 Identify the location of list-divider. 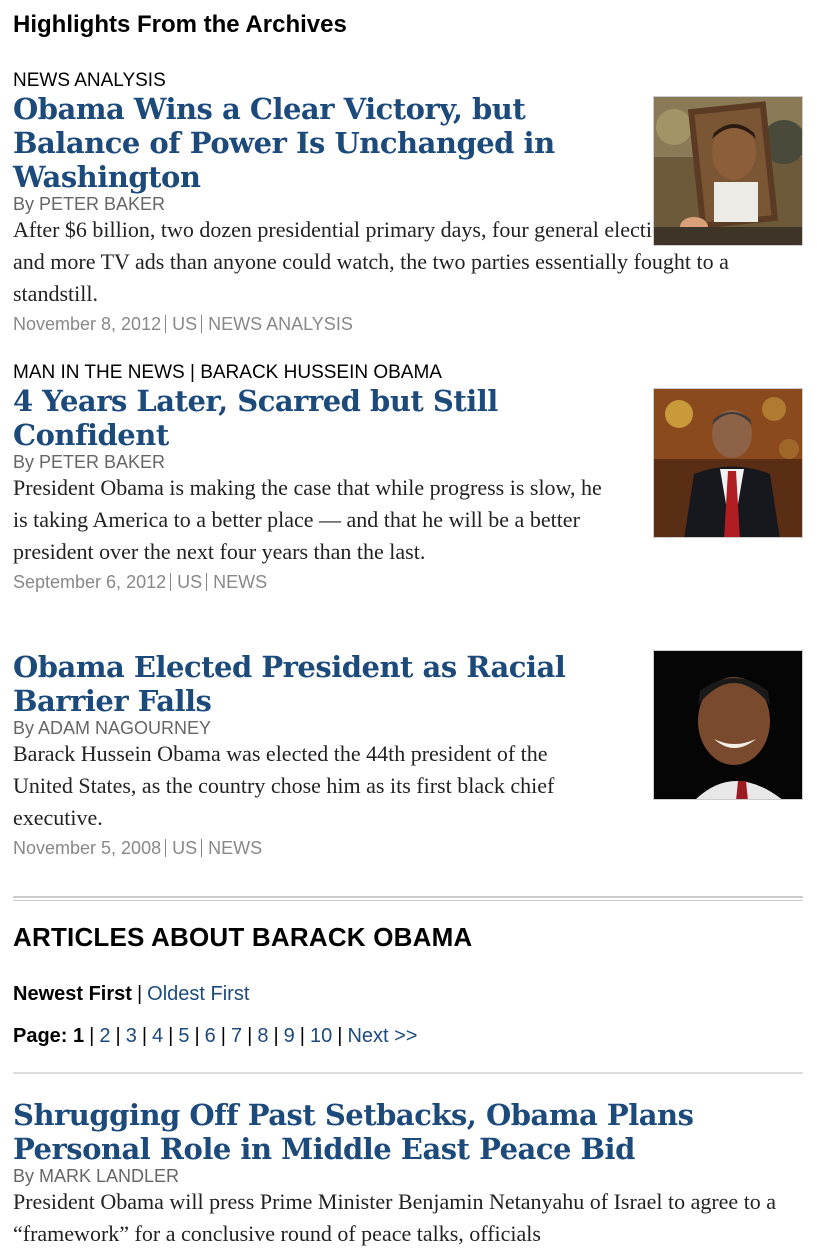
(408, 1073).